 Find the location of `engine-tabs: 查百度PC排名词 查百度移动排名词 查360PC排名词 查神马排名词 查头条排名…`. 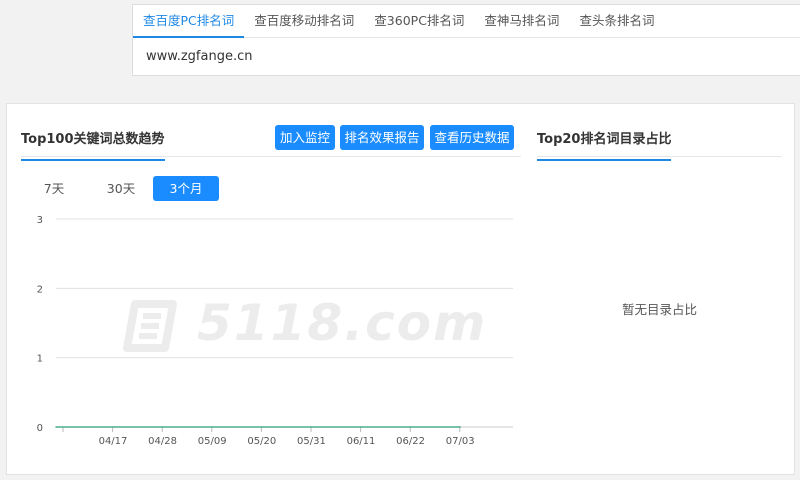

engine-tabs: 查百度PC排名词 查百度移动排名词 查360PC排名词 查神马排名词 查头条排名… is located at coordinates (398, 21).